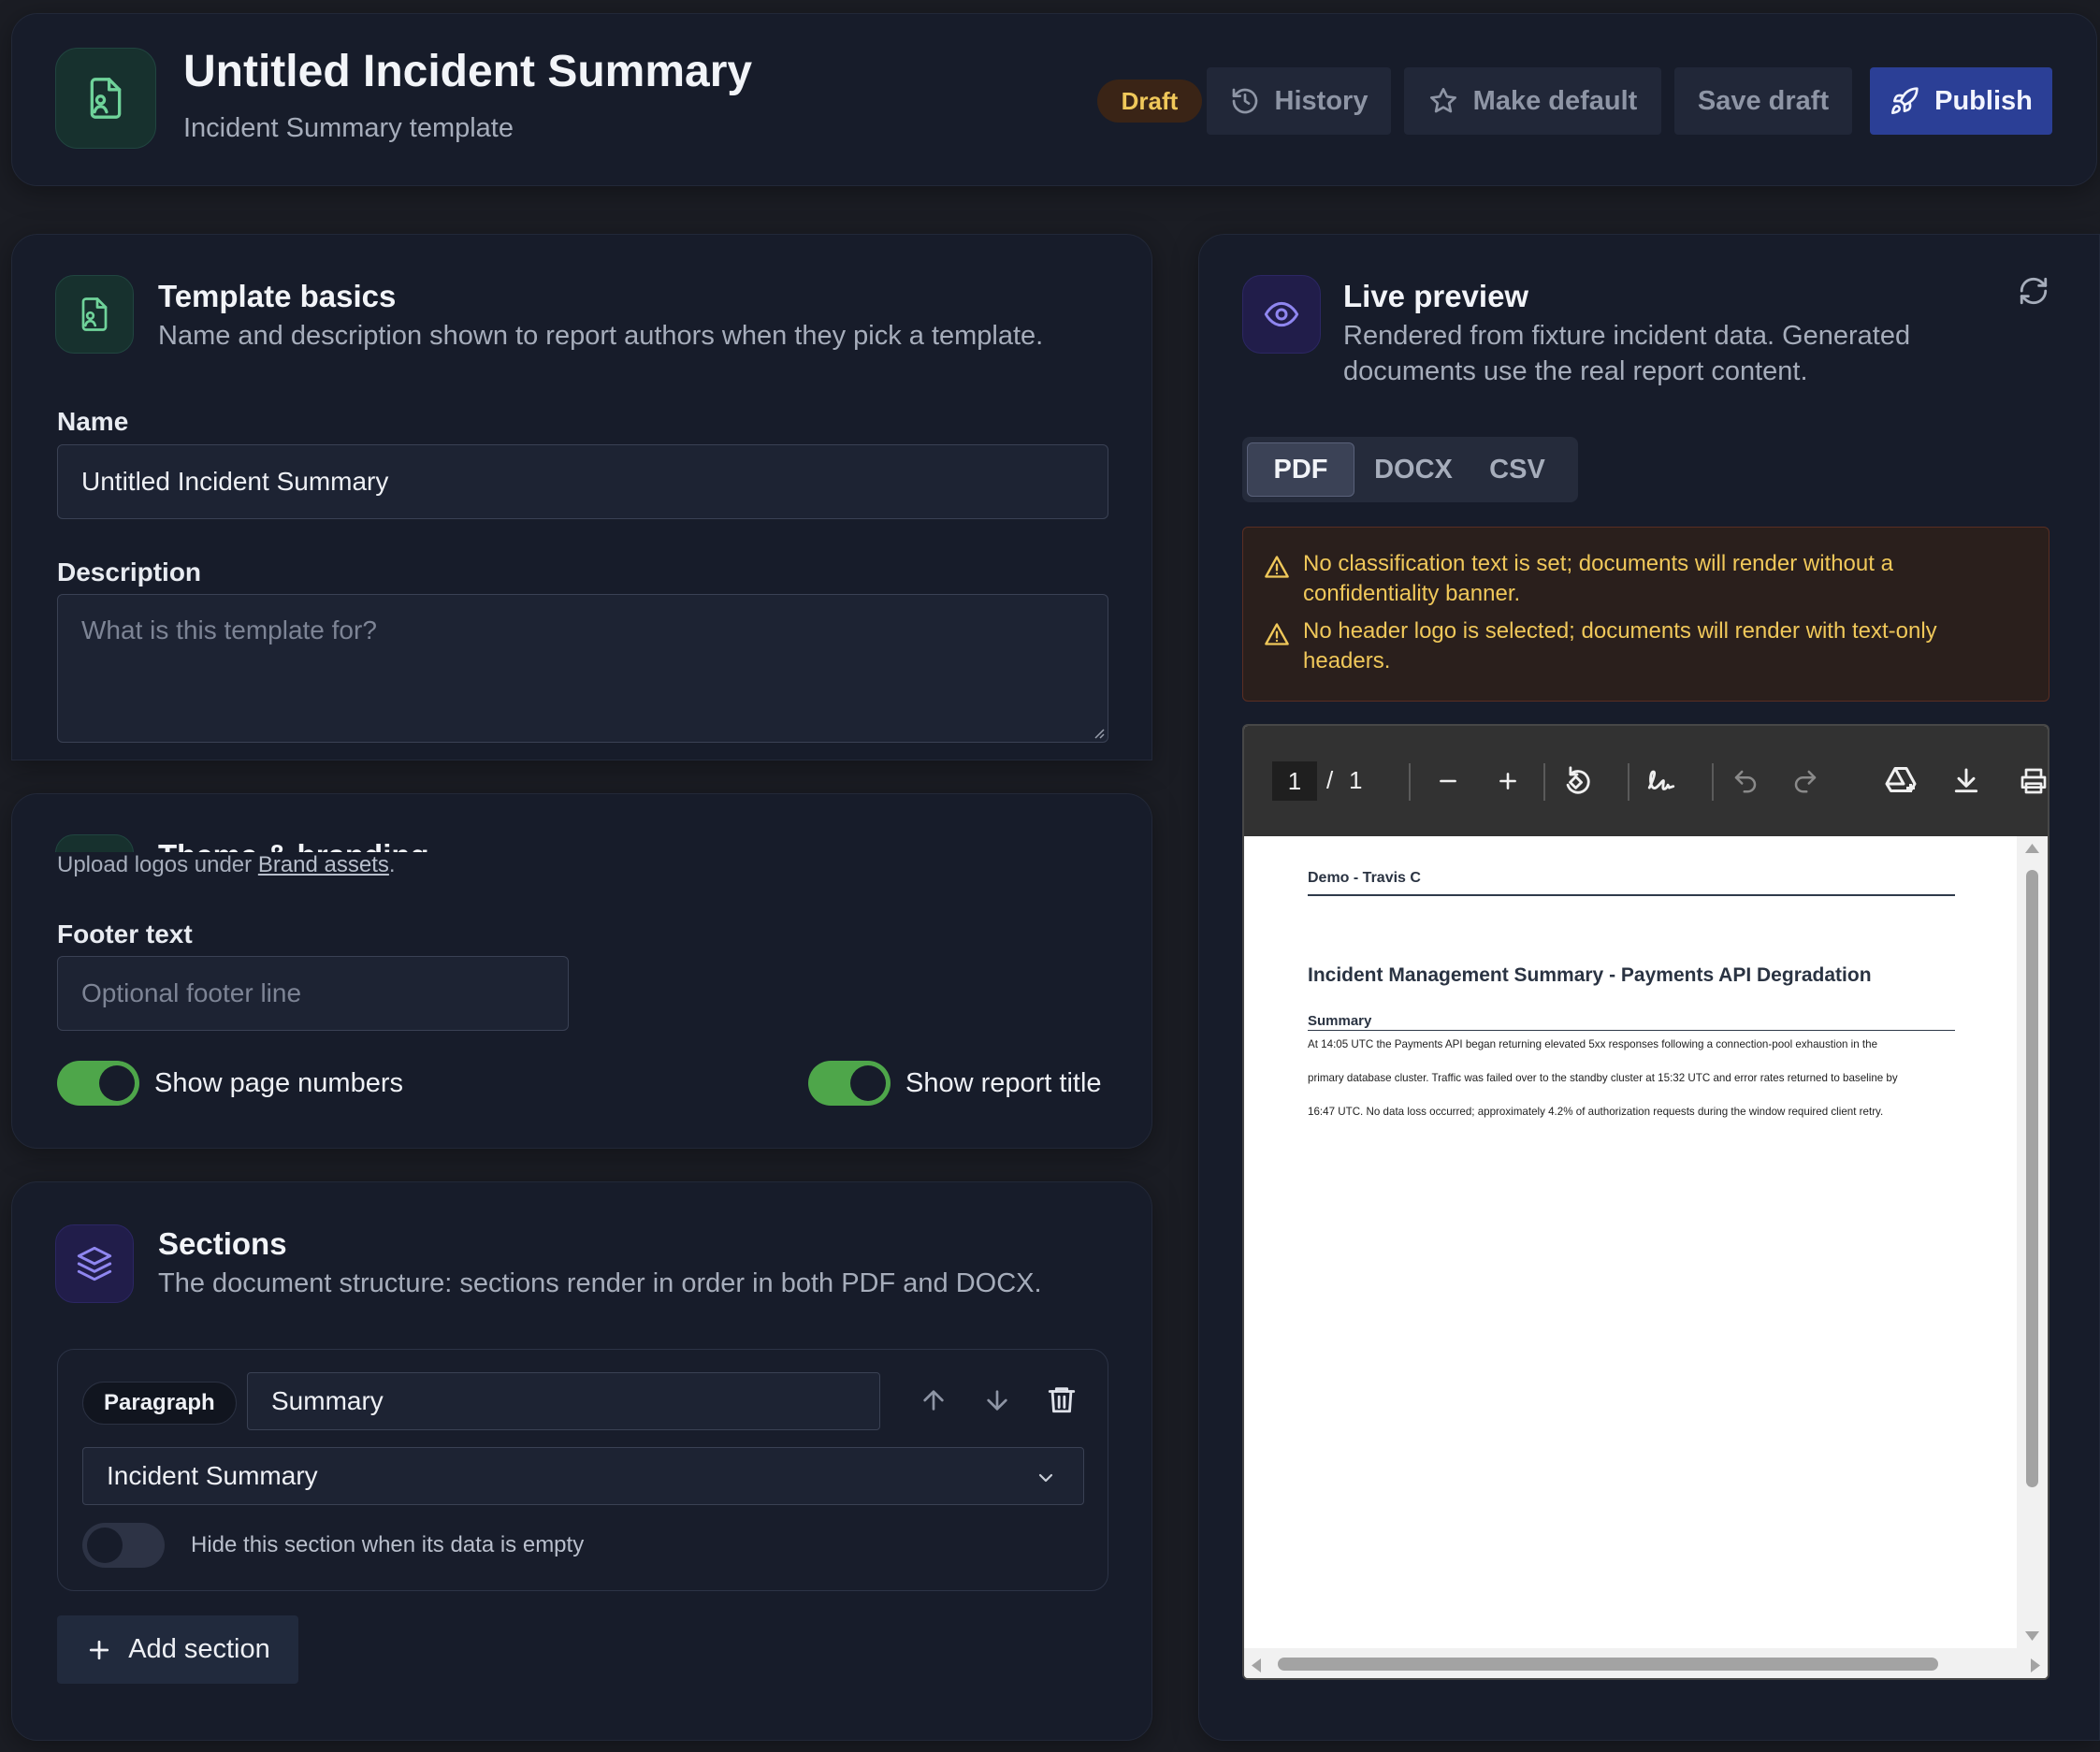 This screenshot has height=1752, width=2100. I want to click on scroll-up-arrow-icon, so click(2032, 848).